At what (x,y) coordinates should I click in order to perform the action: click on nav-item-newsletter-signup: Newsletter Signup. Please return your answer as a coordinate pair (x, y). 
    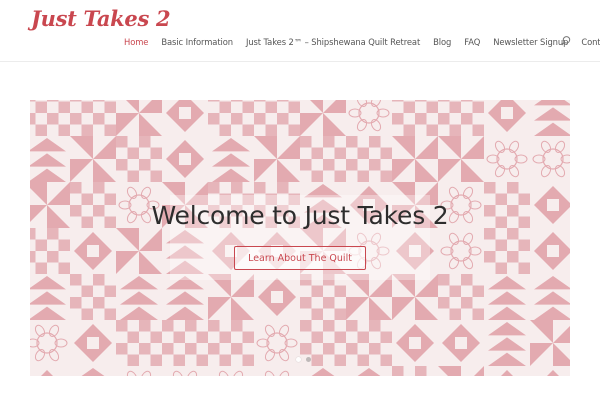
    Looking at the image, I should click on (530, 42).